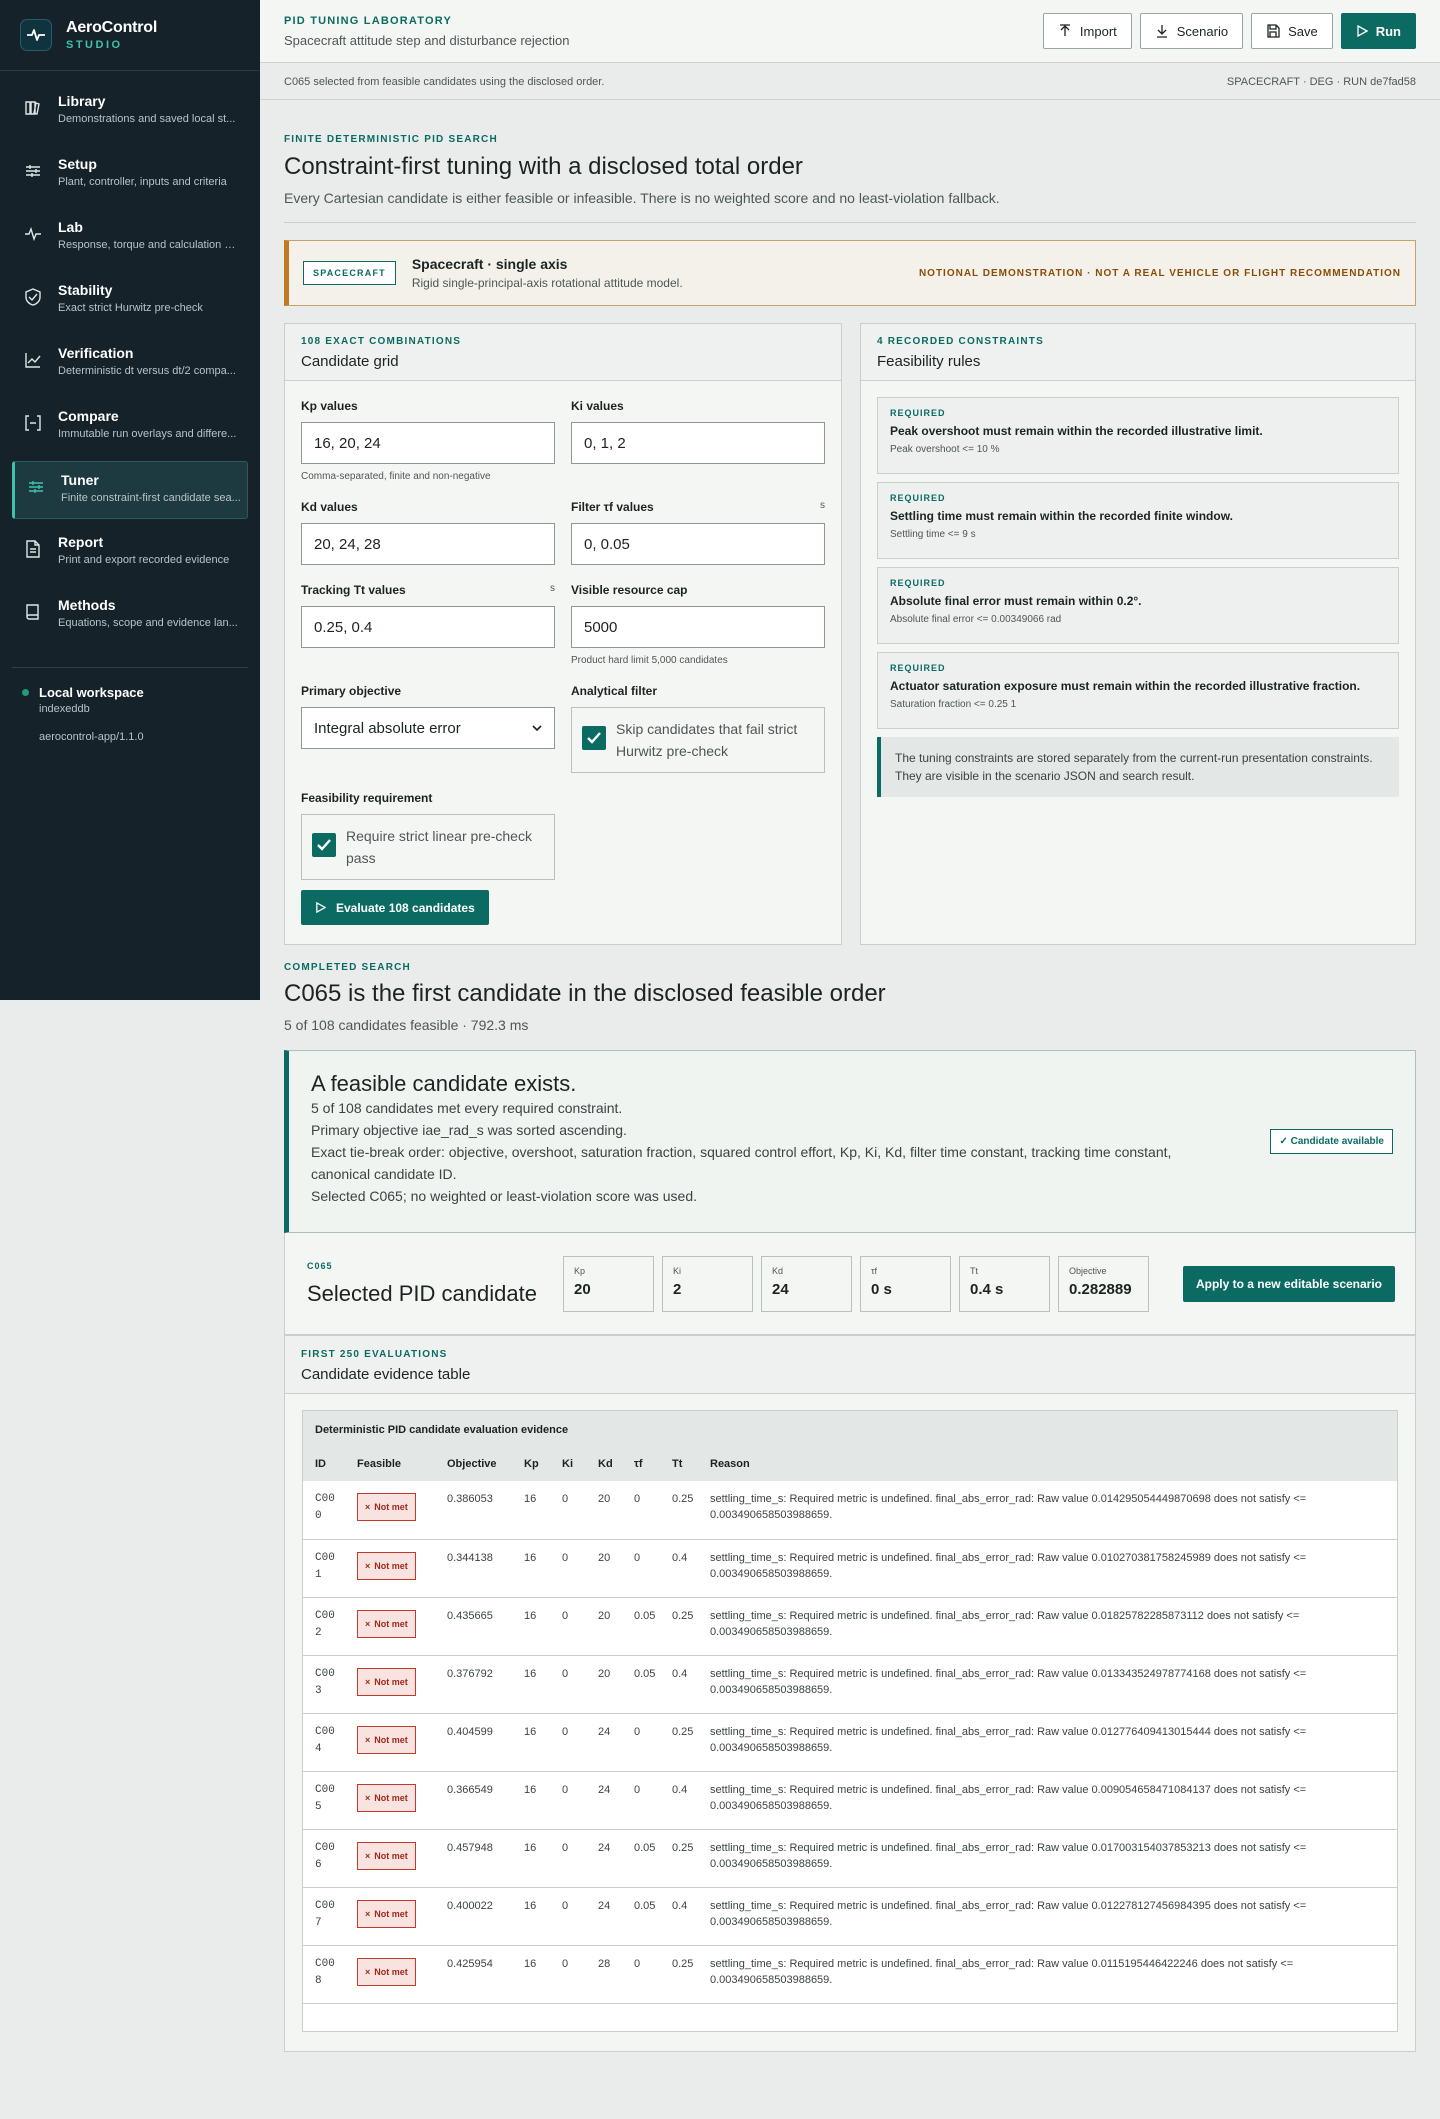 This screenshot has height=2119, width=1440. I want to click on app-subtitle: STUDIO, so click(94, 45).